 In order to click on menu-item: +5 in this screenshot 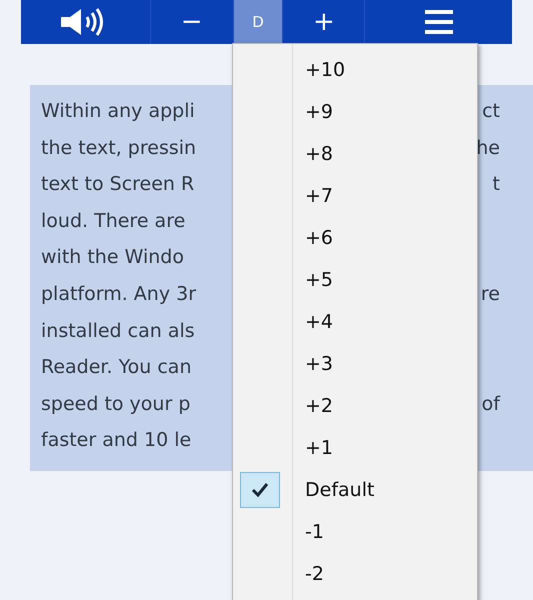, I will do `click(355, 280)`.